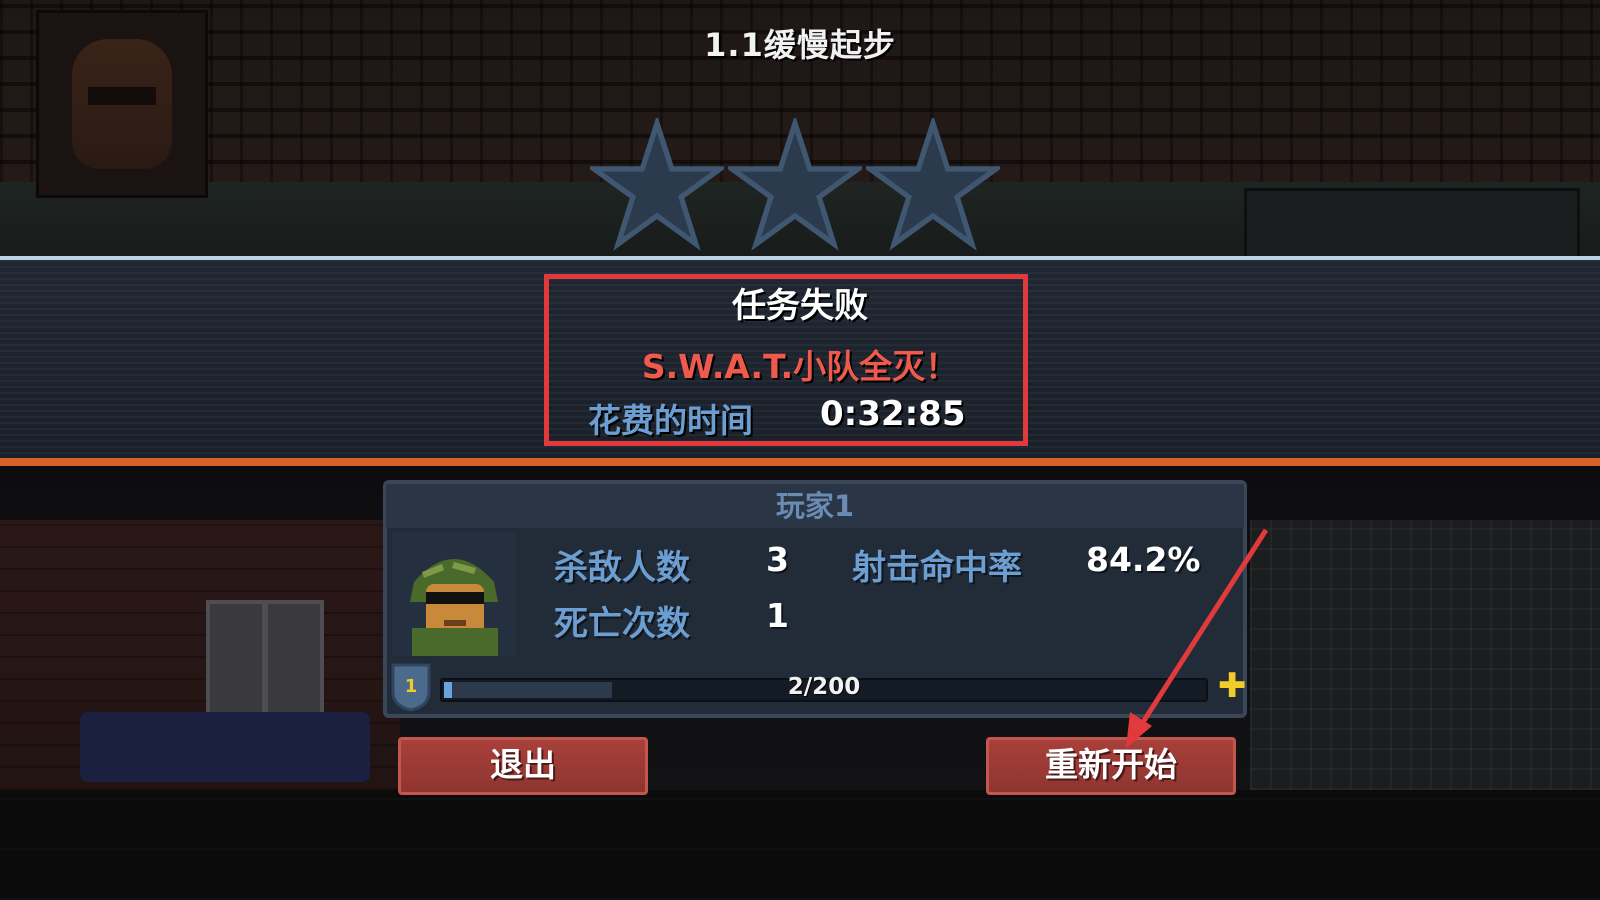  I want to click on highlight-box, so click(786, 360).